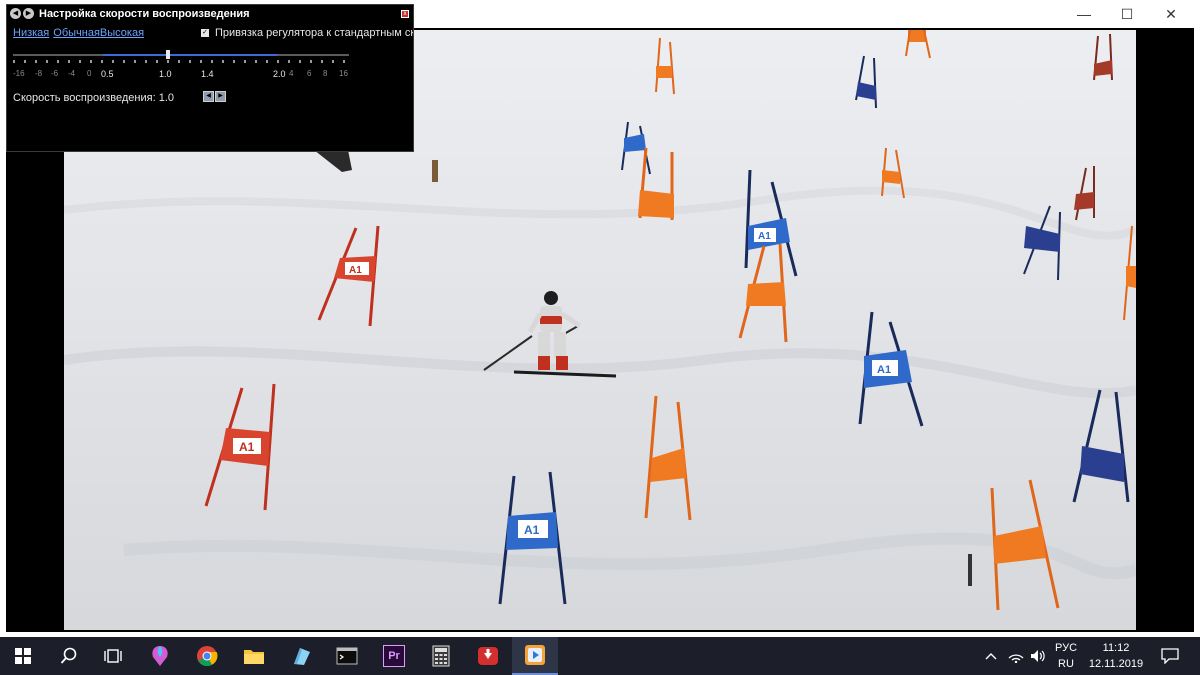 The width and height of the screenshot is (1200, 675). I want to click on snap-checkbox: ✓, so click(205, 33).